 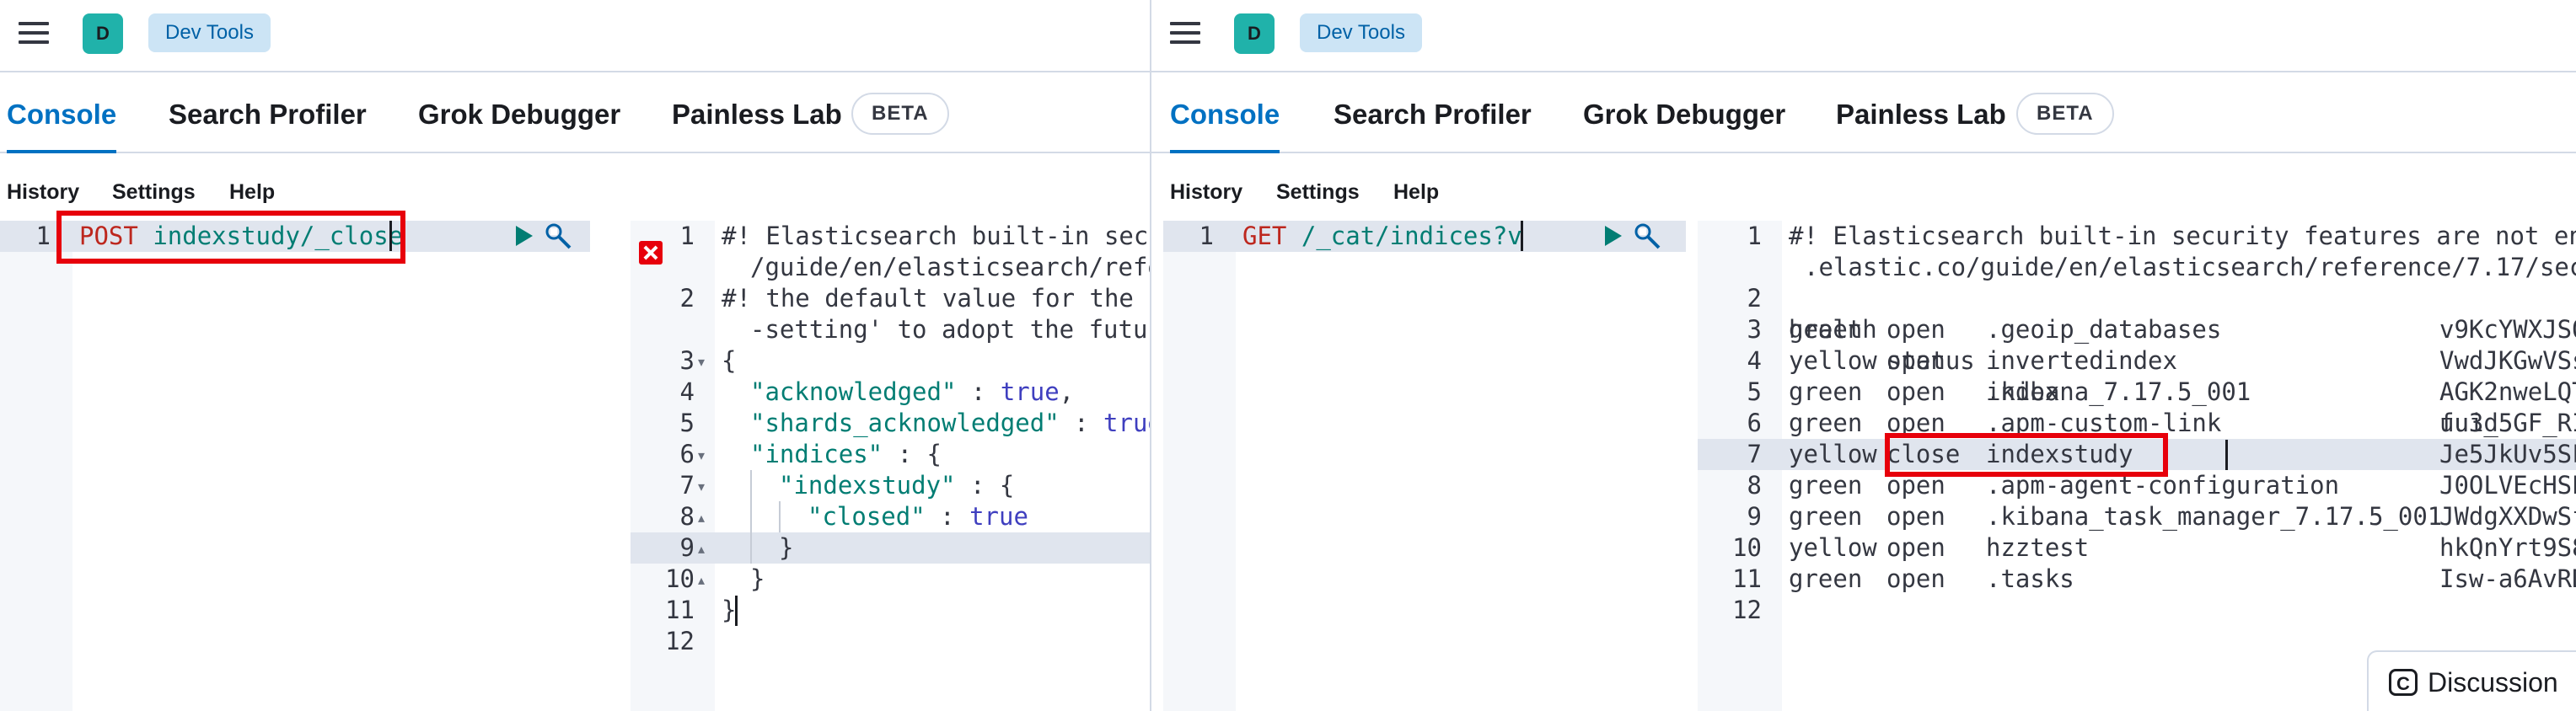 I want to click on table-row: yellow open hzztest hkQnYrt9S8, so click(x=2182, y=548).